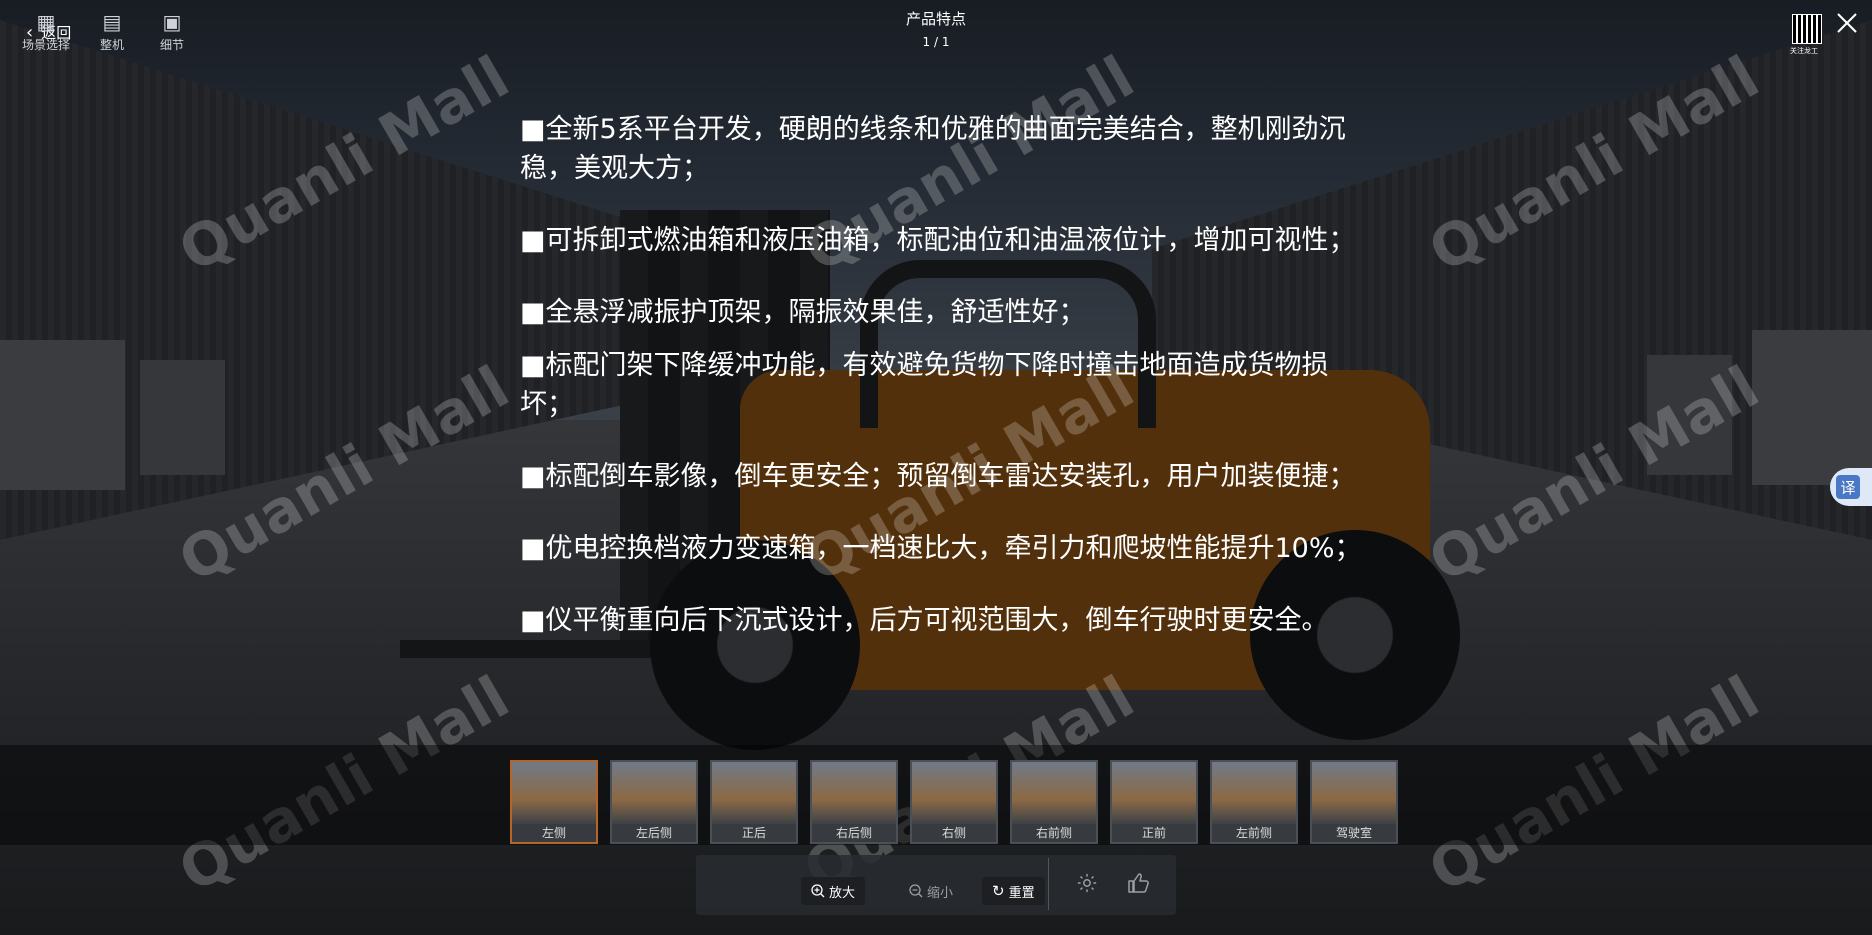  Describe the element at coordinates (1154, 833) in the screenshot. I see `thumbnail-label: 正前` at that location.